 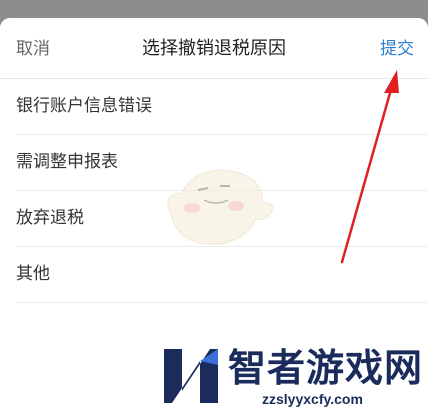 I want to click on picker-title: 选择撤销退税原因, so click(x=214, y=48).